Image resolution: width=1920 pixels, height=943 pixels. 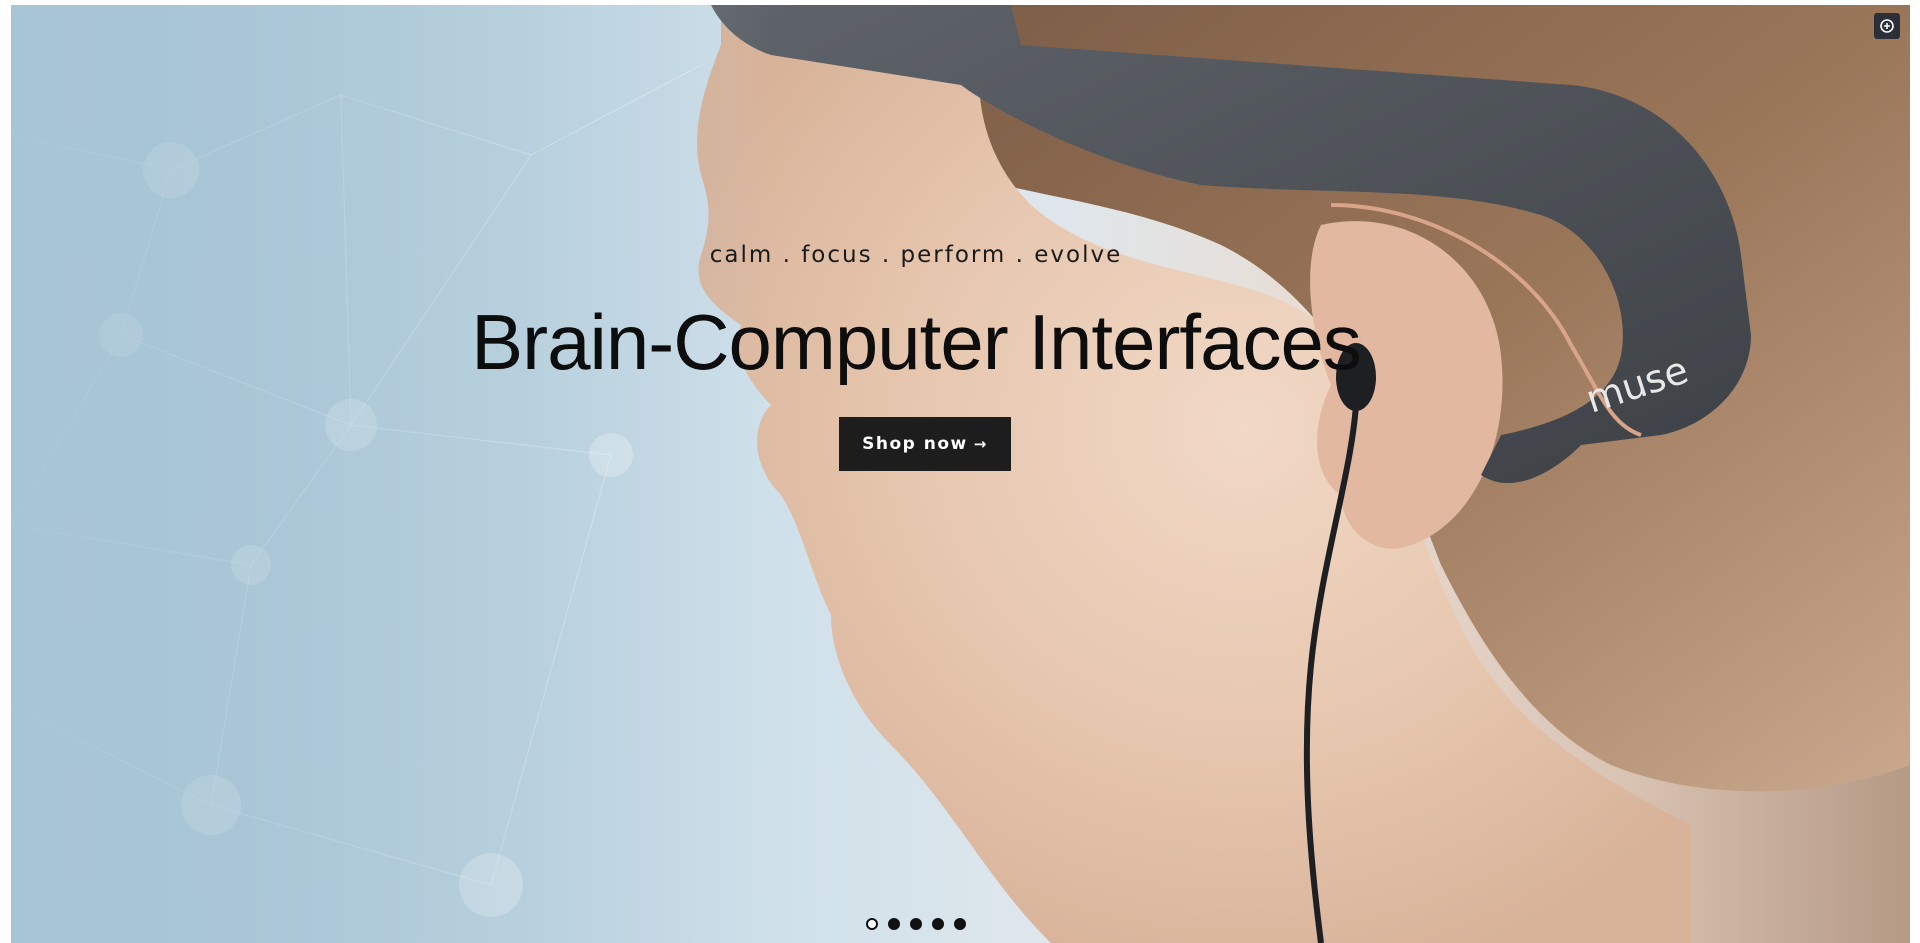 What do you see at coordinates (915, 444) in the screenshot?
I see `shop-now-label: Shop now` at bounding box center [915, 444].